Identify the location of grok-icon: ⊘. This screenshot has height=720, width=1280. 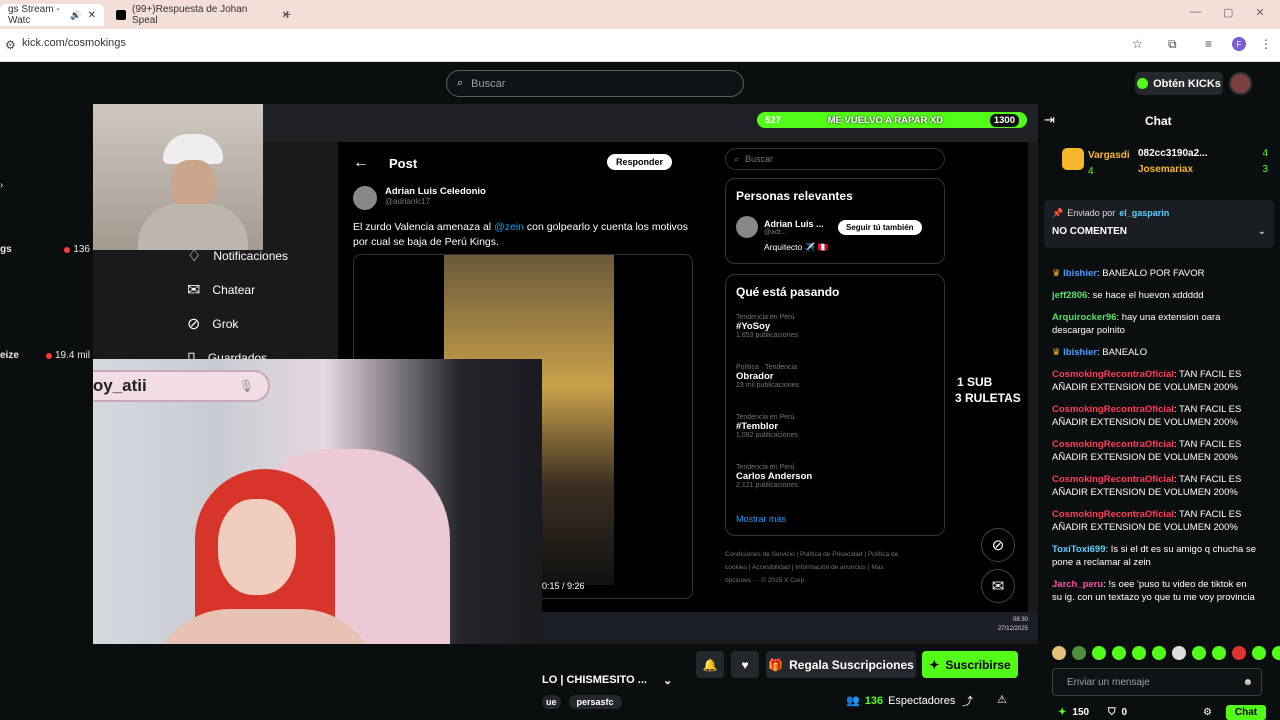
(194, 324).